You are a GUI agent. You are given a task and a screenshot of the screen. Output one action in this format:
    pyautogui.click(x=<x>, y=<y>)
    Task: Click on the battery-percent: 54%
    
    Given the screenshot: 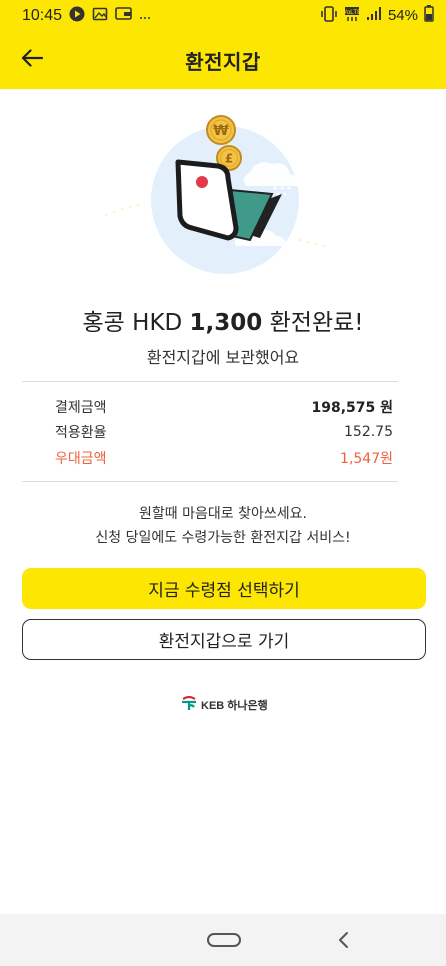 What is the action you would take?
    pyautogui.click(x=402, y=15)
    